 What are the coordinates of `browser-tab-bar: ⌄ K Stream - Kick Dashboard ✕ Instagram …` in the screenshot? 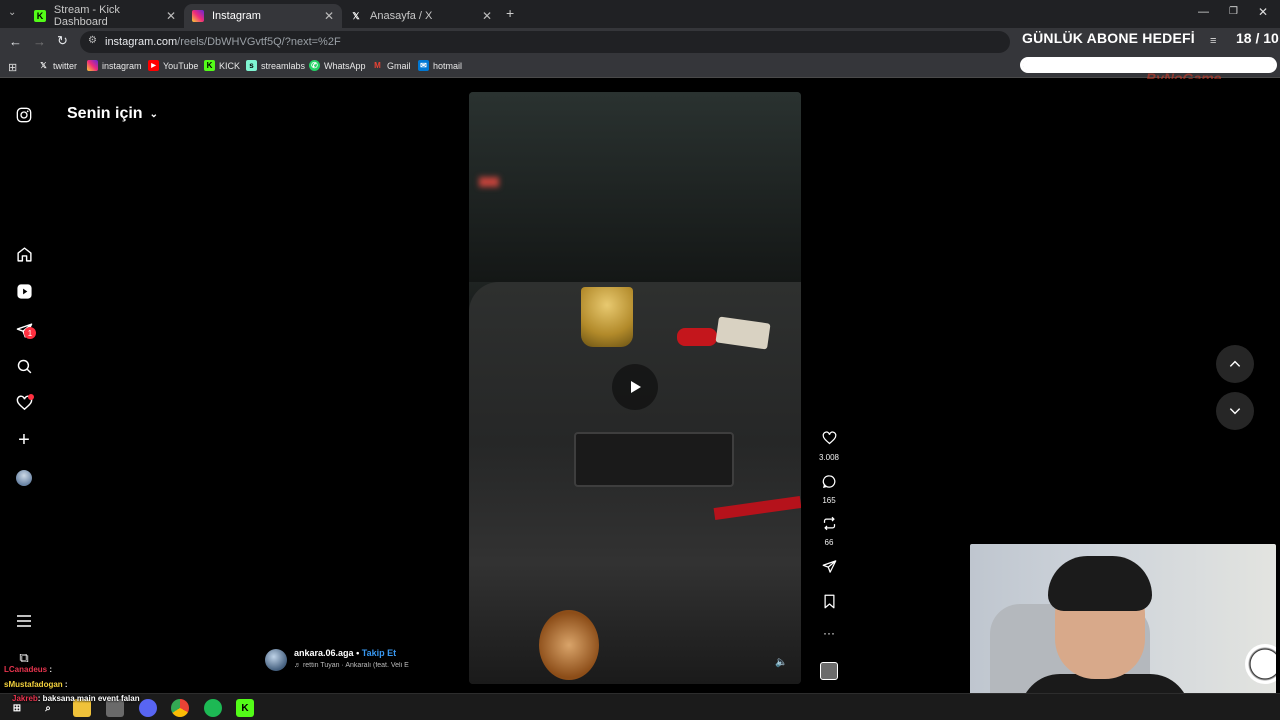 It's located at (640, 14).